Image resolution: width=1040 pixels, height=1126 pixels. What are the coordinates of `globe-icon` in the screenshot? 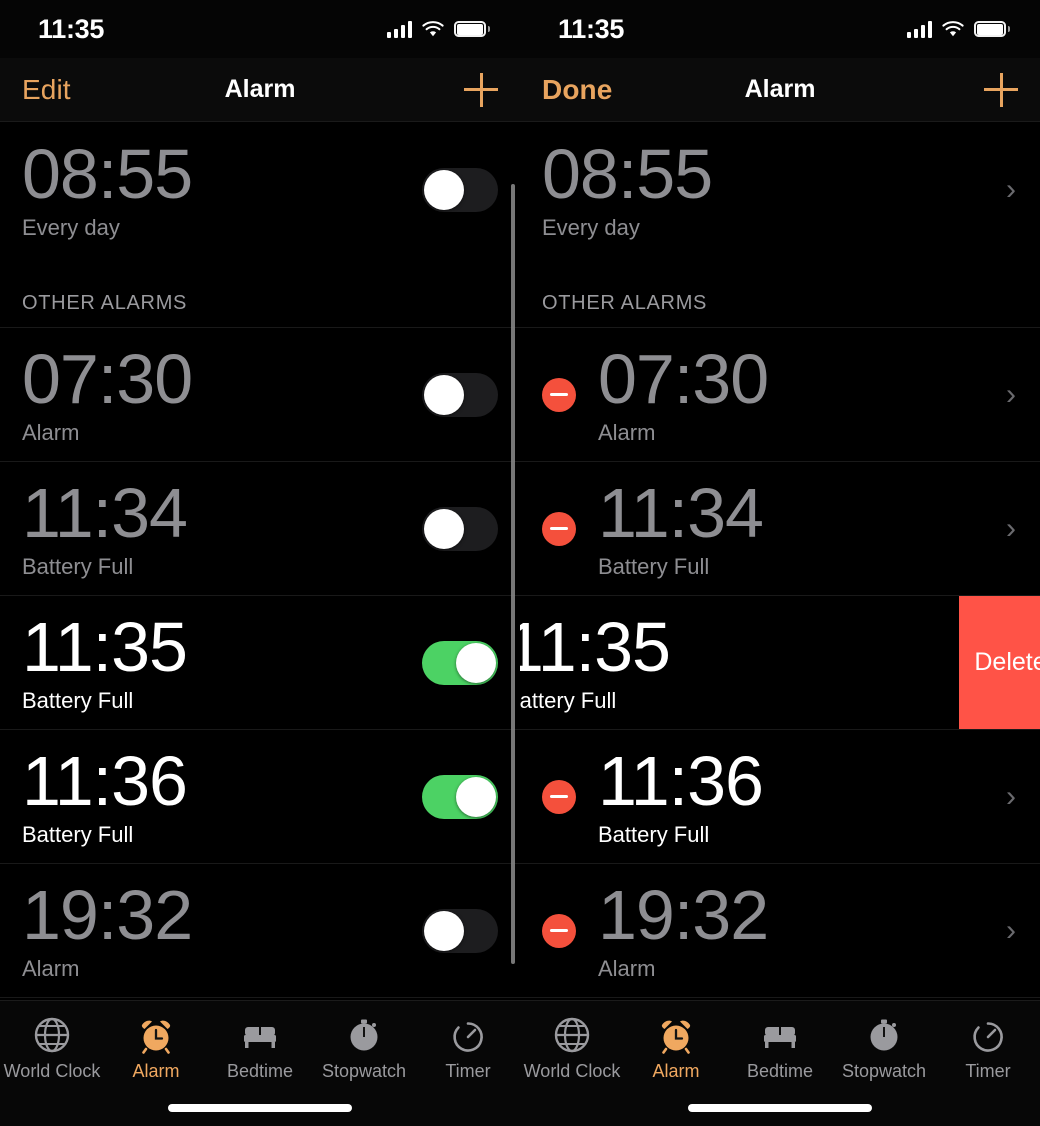 It's located at (52, 1035).